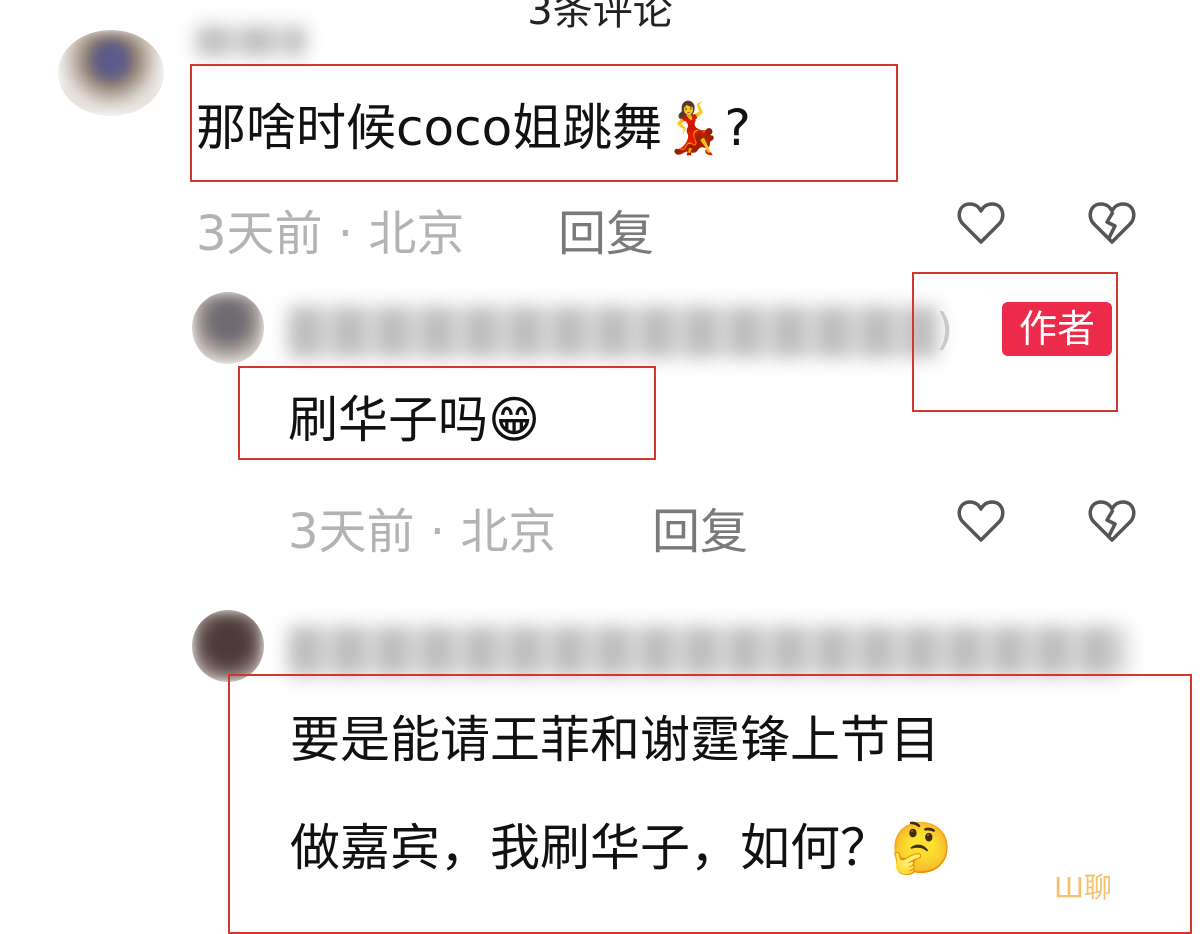 The image size is (1200, 934). Describe the element at coordinates (414, 420) in the screenshot. I see `comment-text: 刷华子吗😁` at that location.